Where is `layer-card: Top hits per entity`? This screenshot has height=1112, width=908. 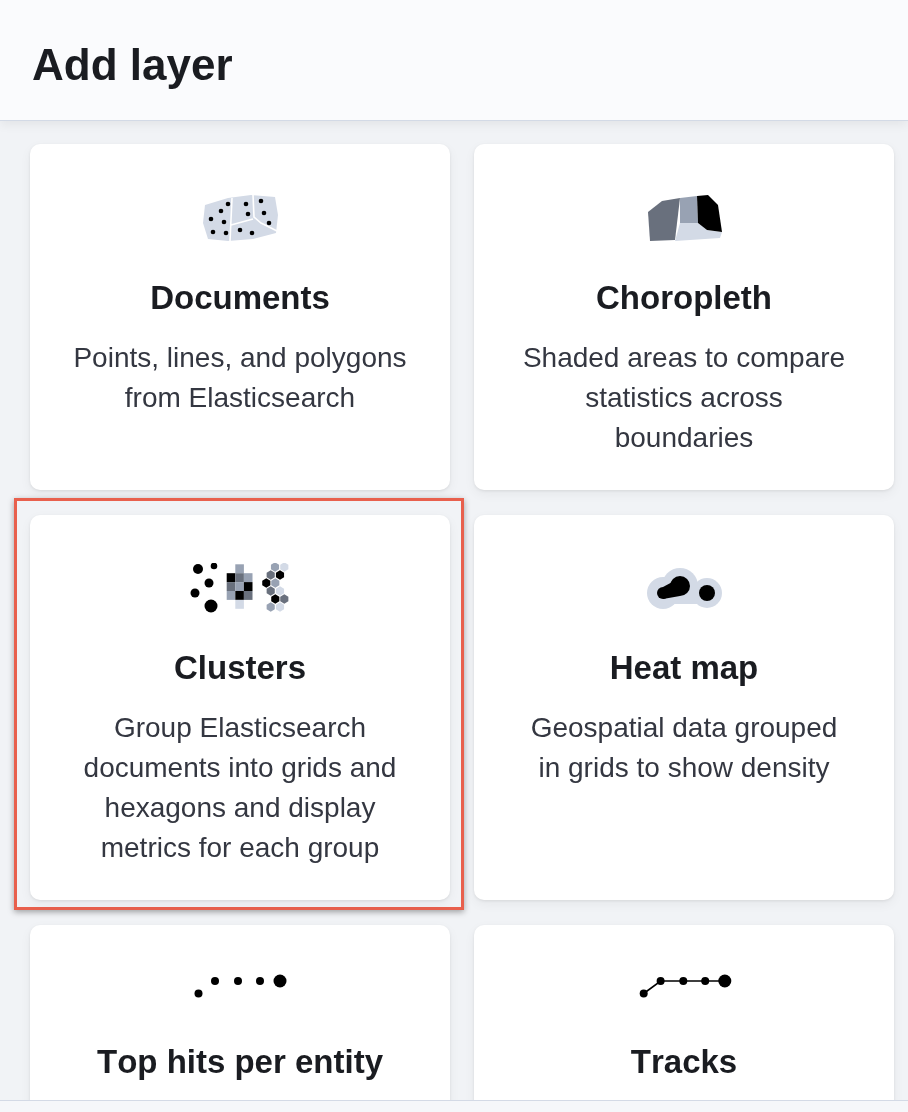
layer-card: Top hits per entity is located at coordinates (240, 1012).